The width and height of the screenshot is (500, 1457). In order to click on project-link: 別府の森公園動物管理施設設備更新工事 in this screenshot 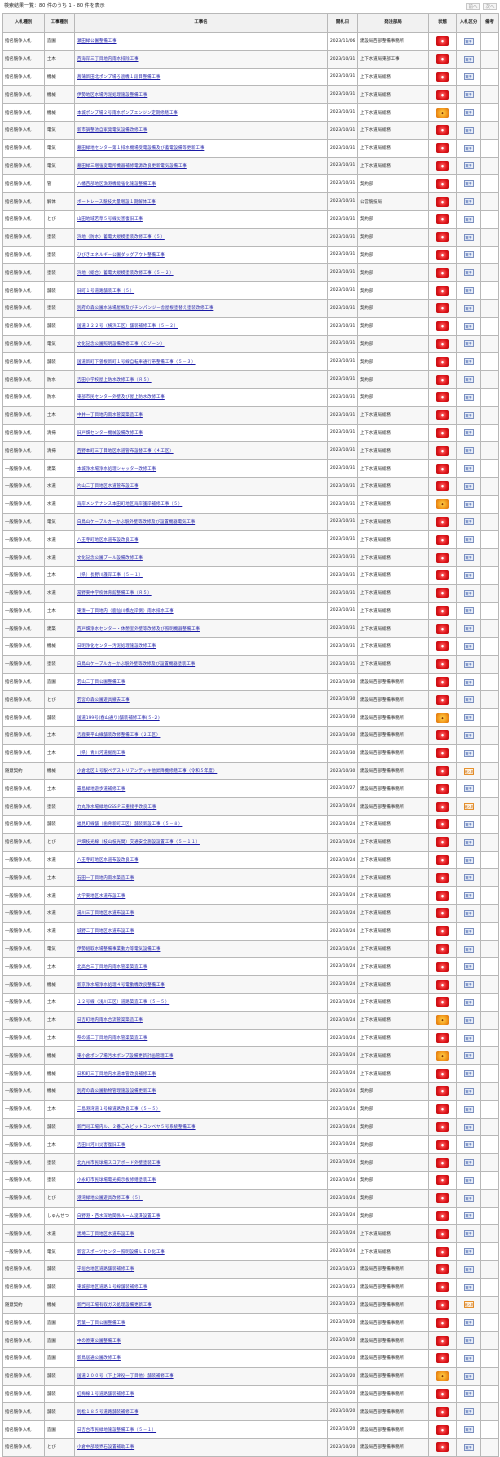, I will do `click(116, 1091)`.